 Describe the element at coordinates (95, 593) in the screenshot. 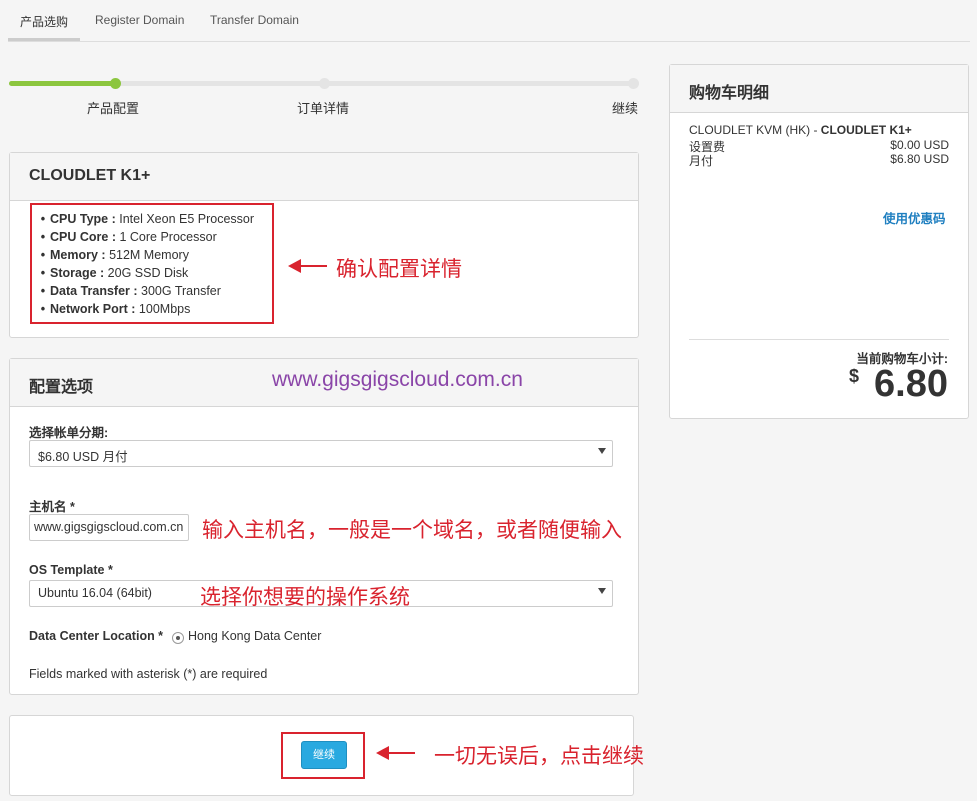

I see `os-template-value: Ubuntu 16.04 (64bit)` at that location.